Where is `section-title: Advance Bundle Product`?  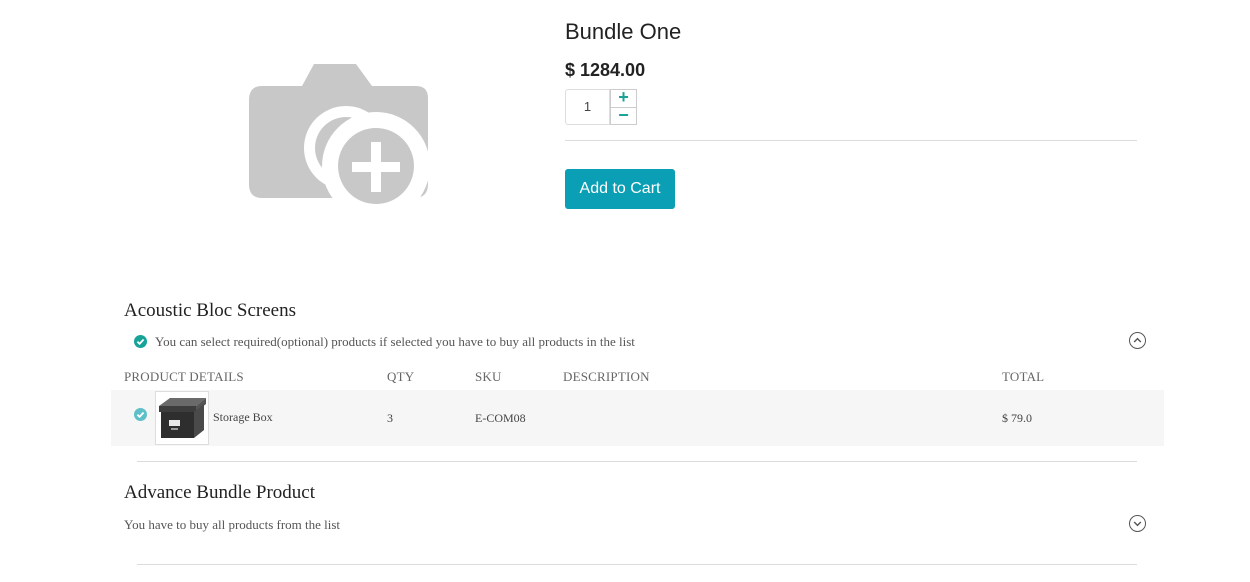 section-title: Advance Bundle Product is located at coordinates (220, 492).